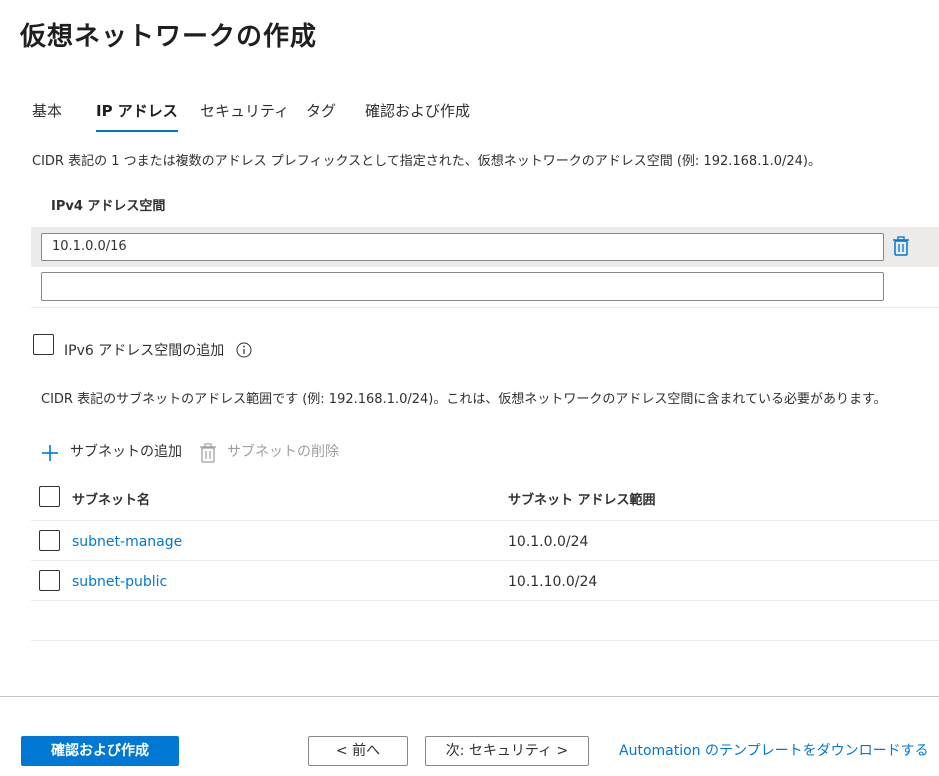 Image resolution: width=939 pixels, height=776 pixels. I want to click on add-icon, so click(50, 453).